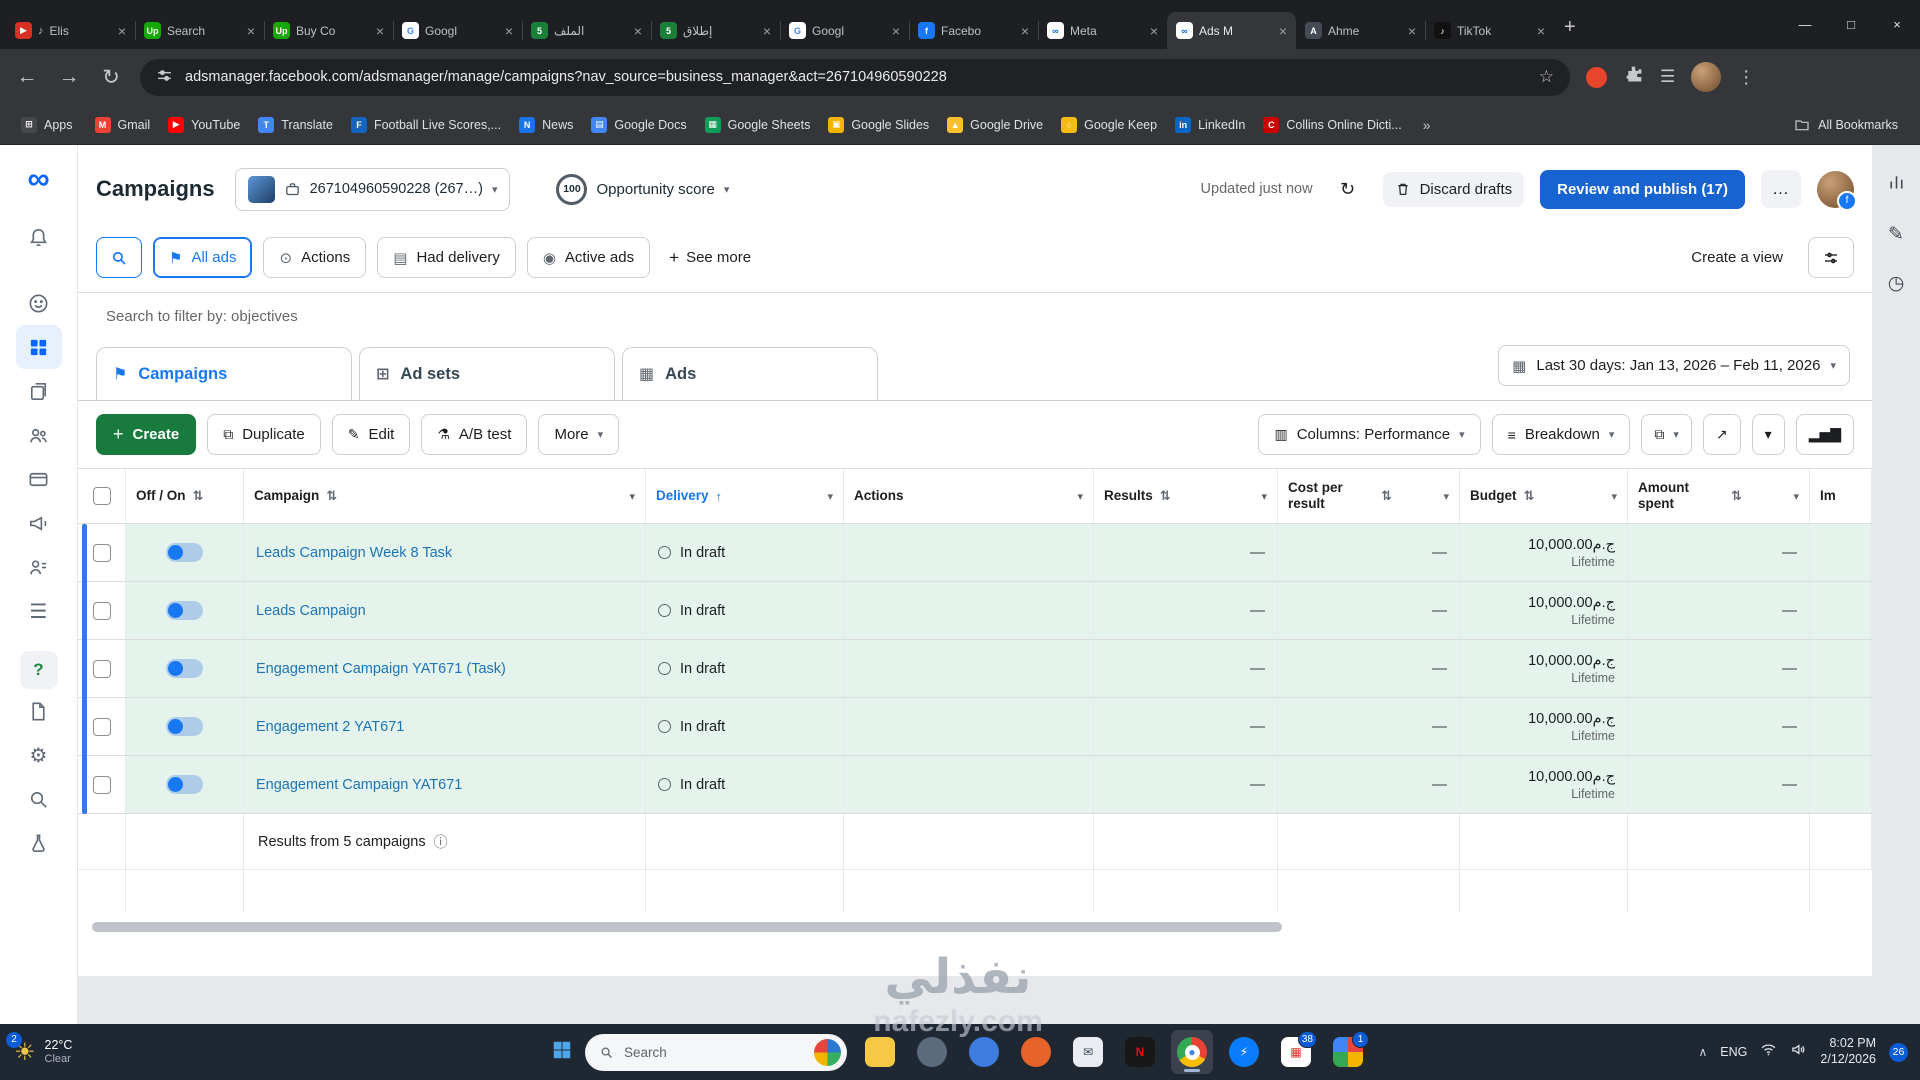  I want to click on bookmark-item: T Translate, so click(295, 125).